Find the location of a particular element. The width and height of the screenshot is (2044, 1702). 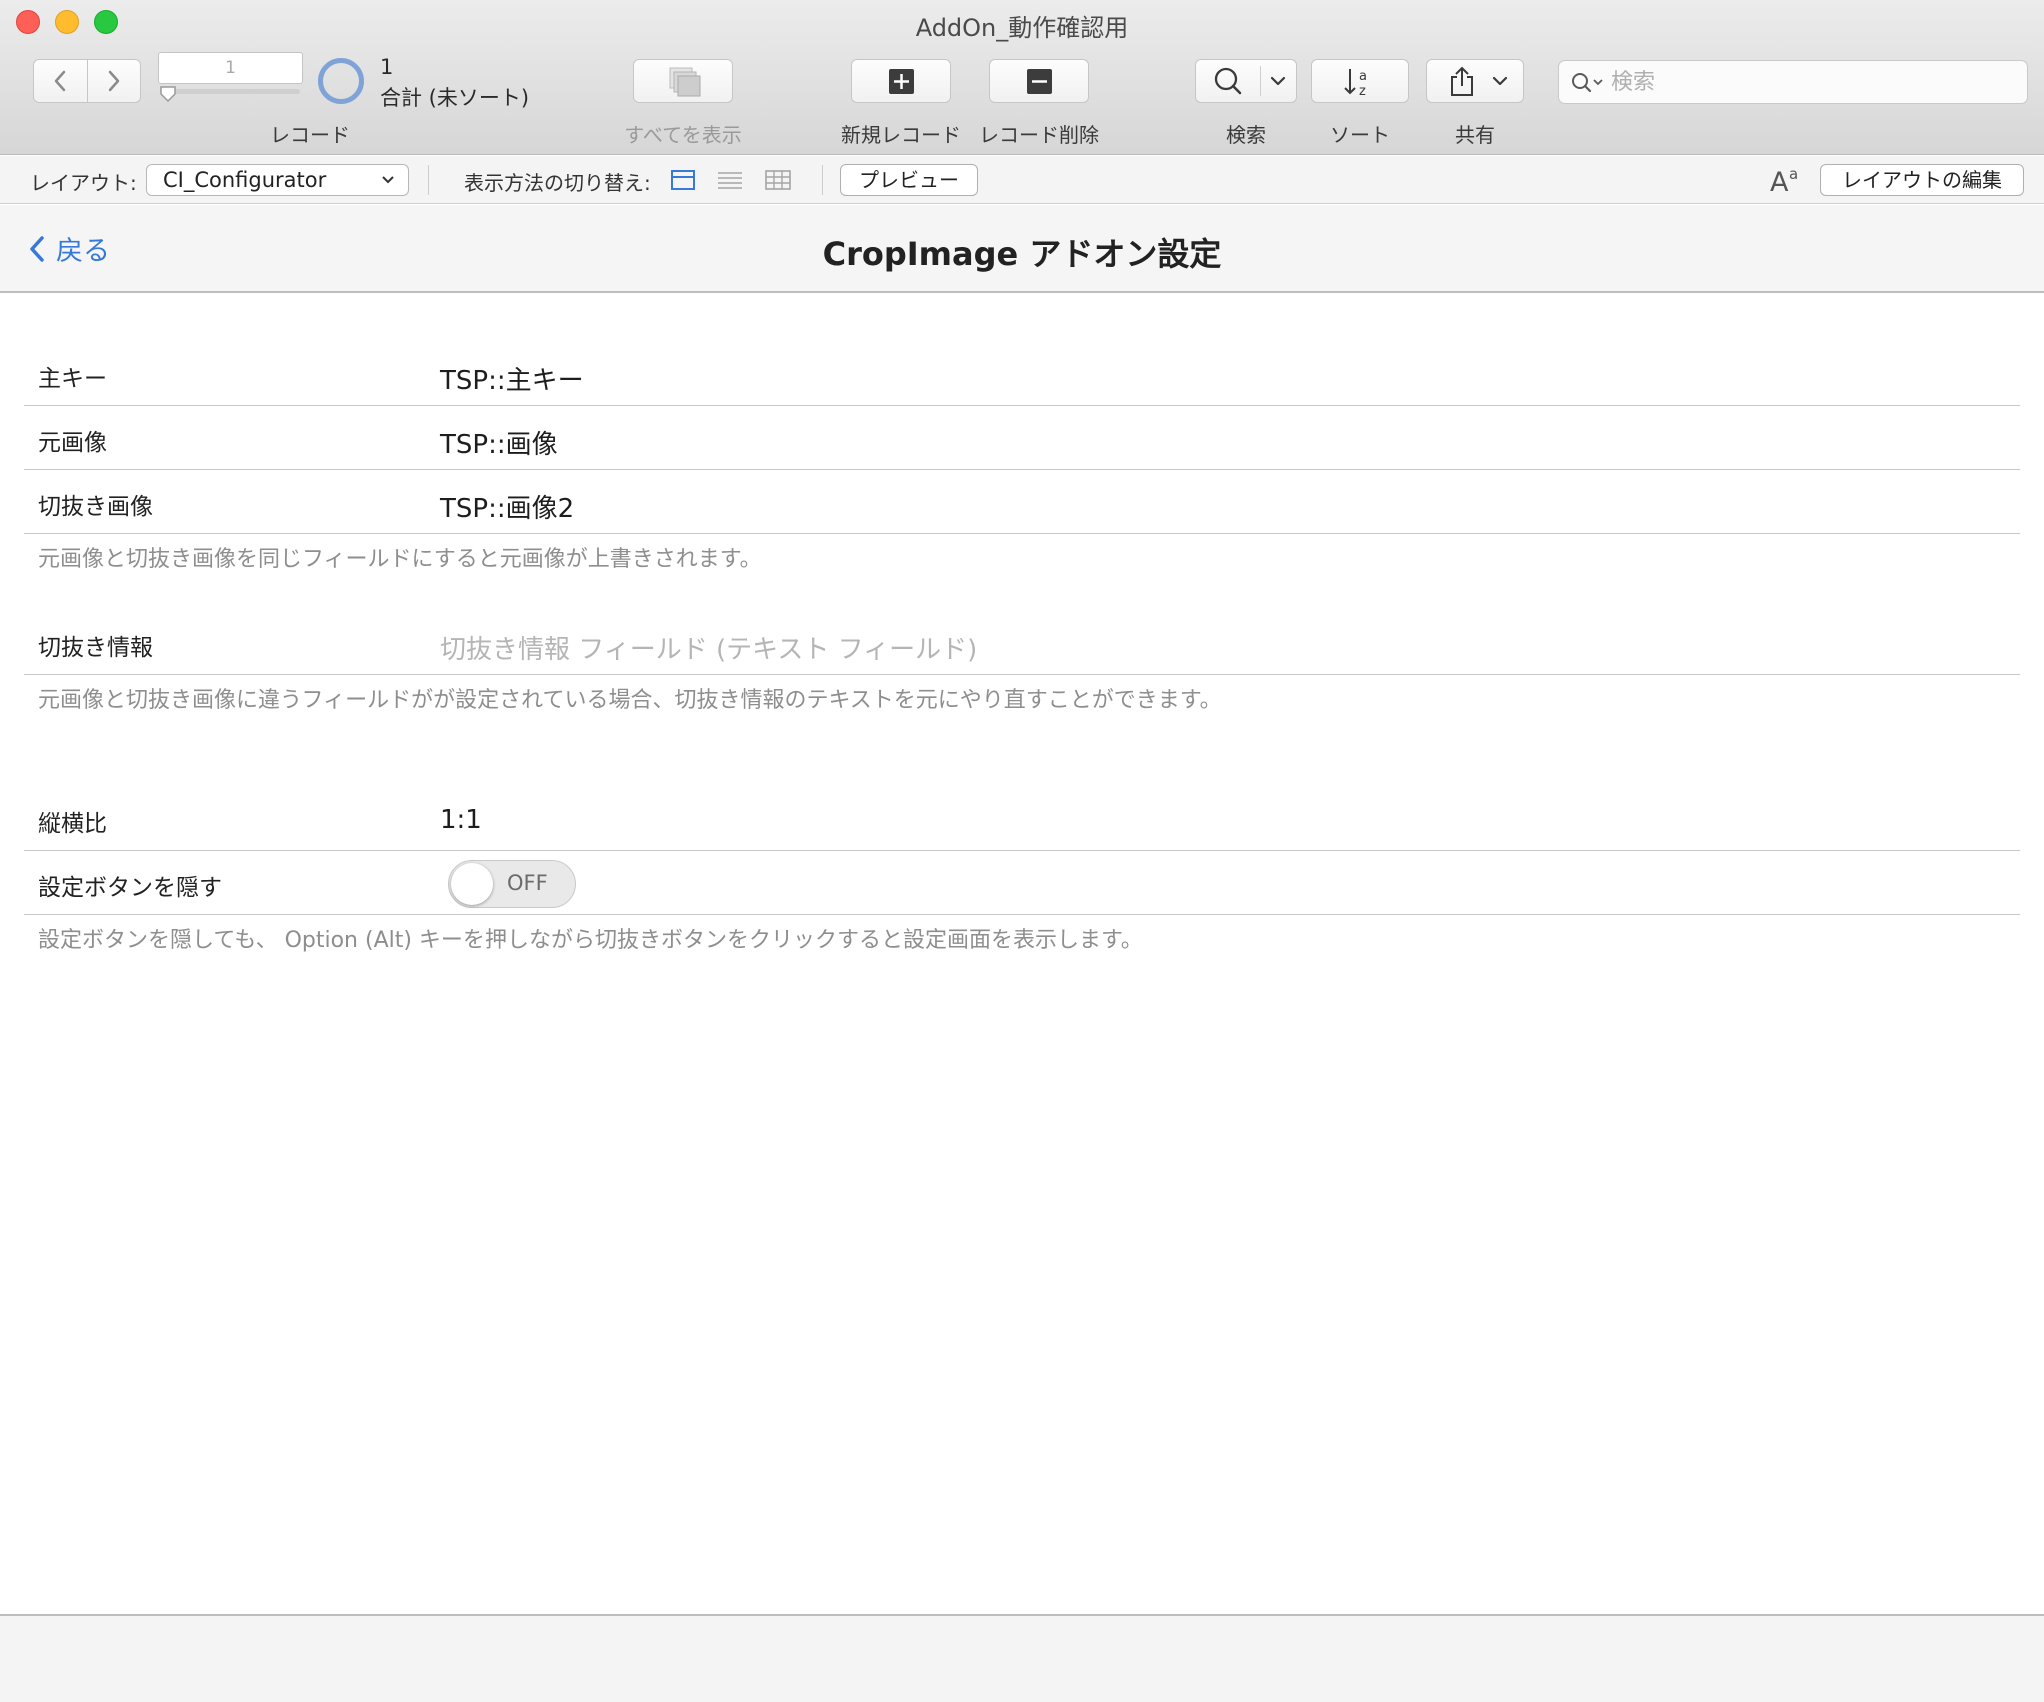

hide-settings-toggle: OFF is located at coordinates (512, 884).